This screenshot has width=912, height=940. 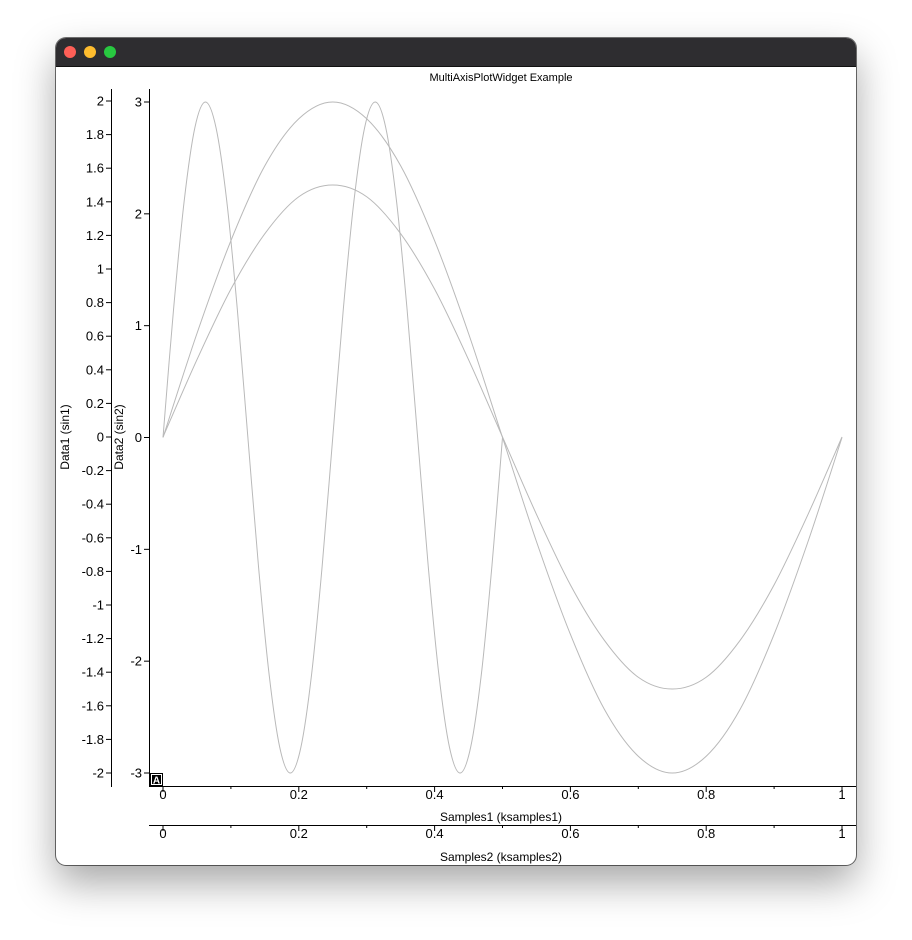 What do you see at coordinates (136, 661) in the screenshot?
I see `y-axis-data2-tick-label: -2` at bounding box center [136, 661].